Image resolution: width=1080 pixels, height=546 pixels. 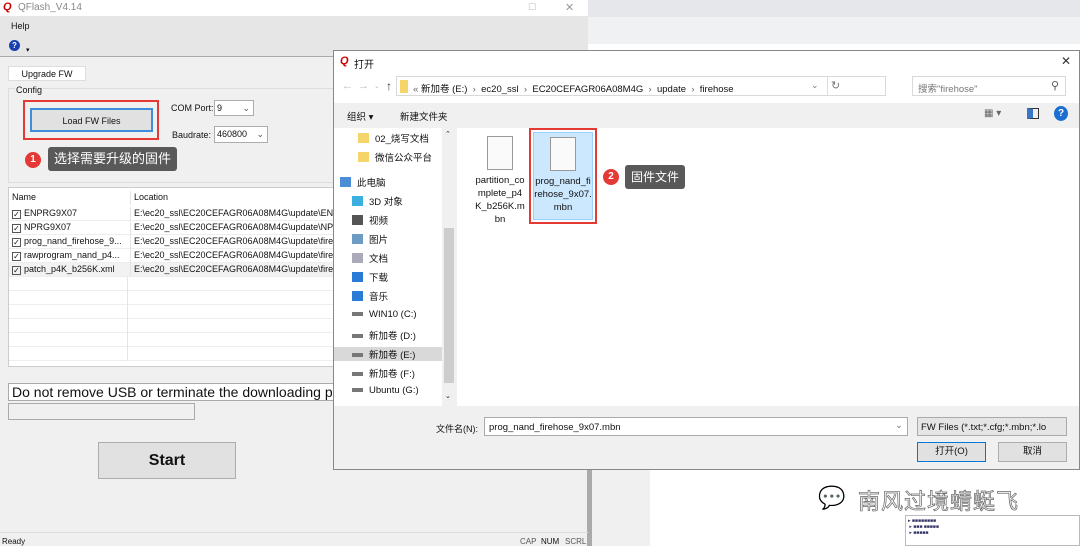 I want to click on up-icon: ↑, so click(x=389, y=86).